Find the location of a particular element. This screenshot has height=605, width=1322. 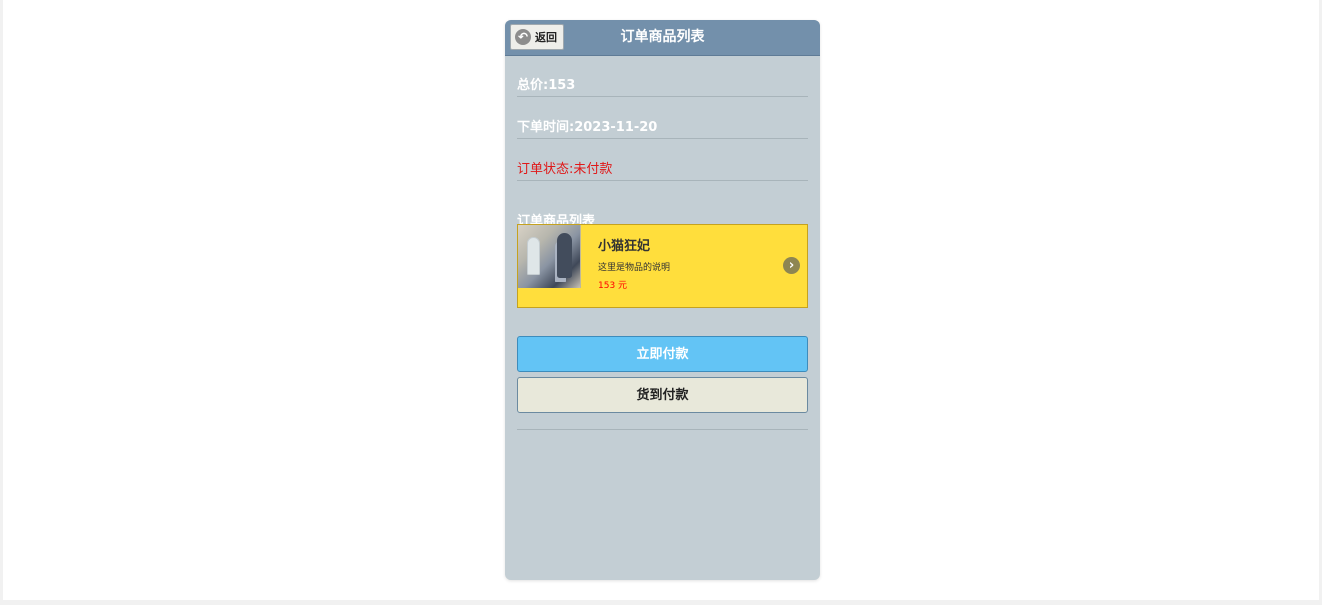

order-time-label: 下单时间:2023-11-20 is located at coordinates (587, 127).